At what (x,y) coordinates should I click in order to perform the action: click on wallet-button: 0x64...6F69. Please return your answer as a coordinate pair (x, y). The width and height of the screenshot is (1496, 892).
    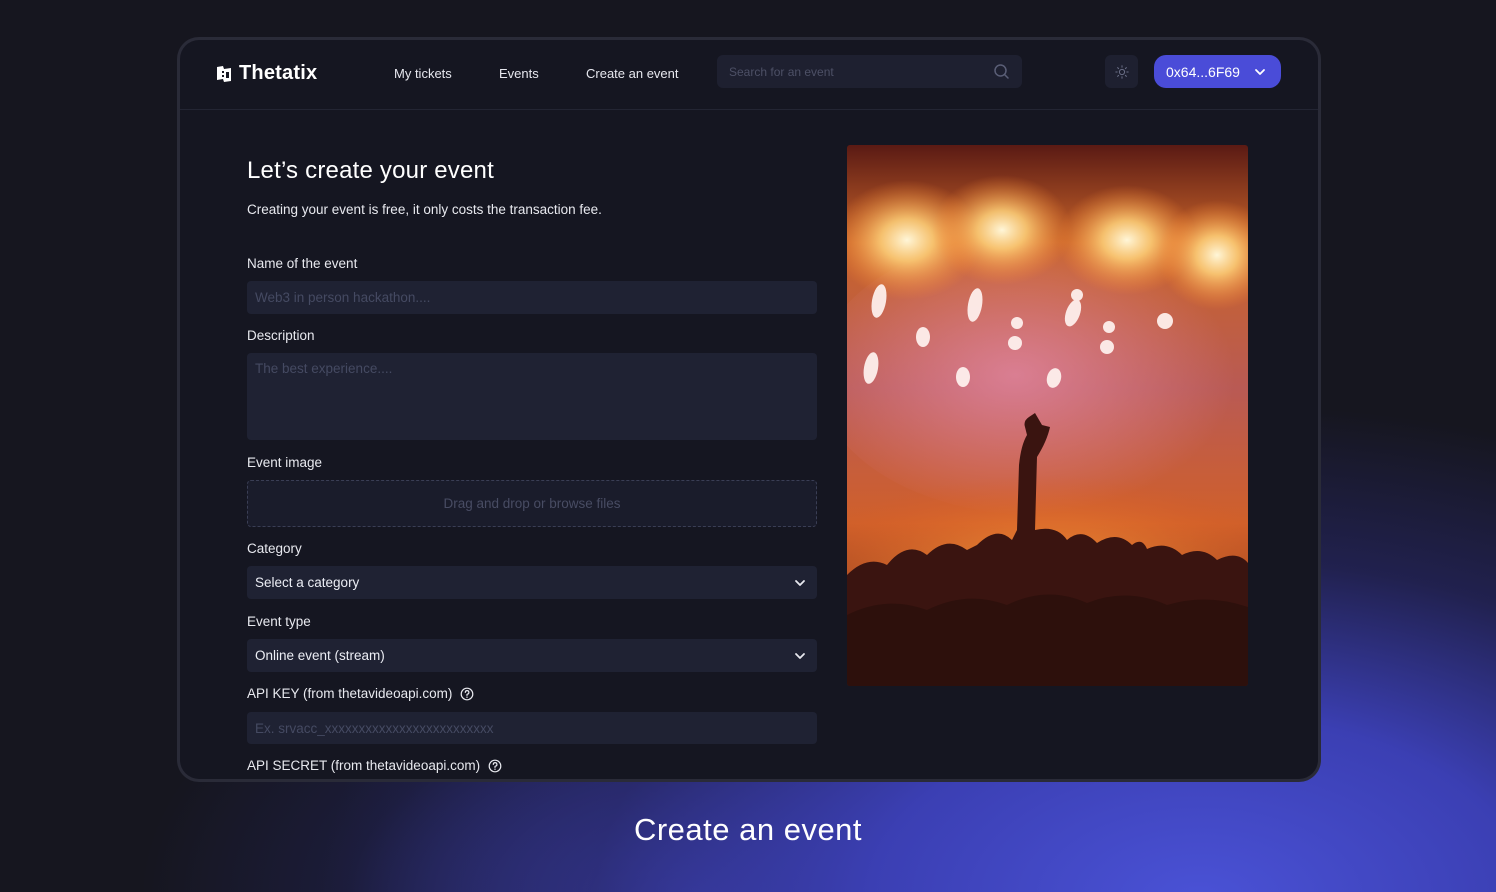
    Looking at the image, I should click on (1217, 71).